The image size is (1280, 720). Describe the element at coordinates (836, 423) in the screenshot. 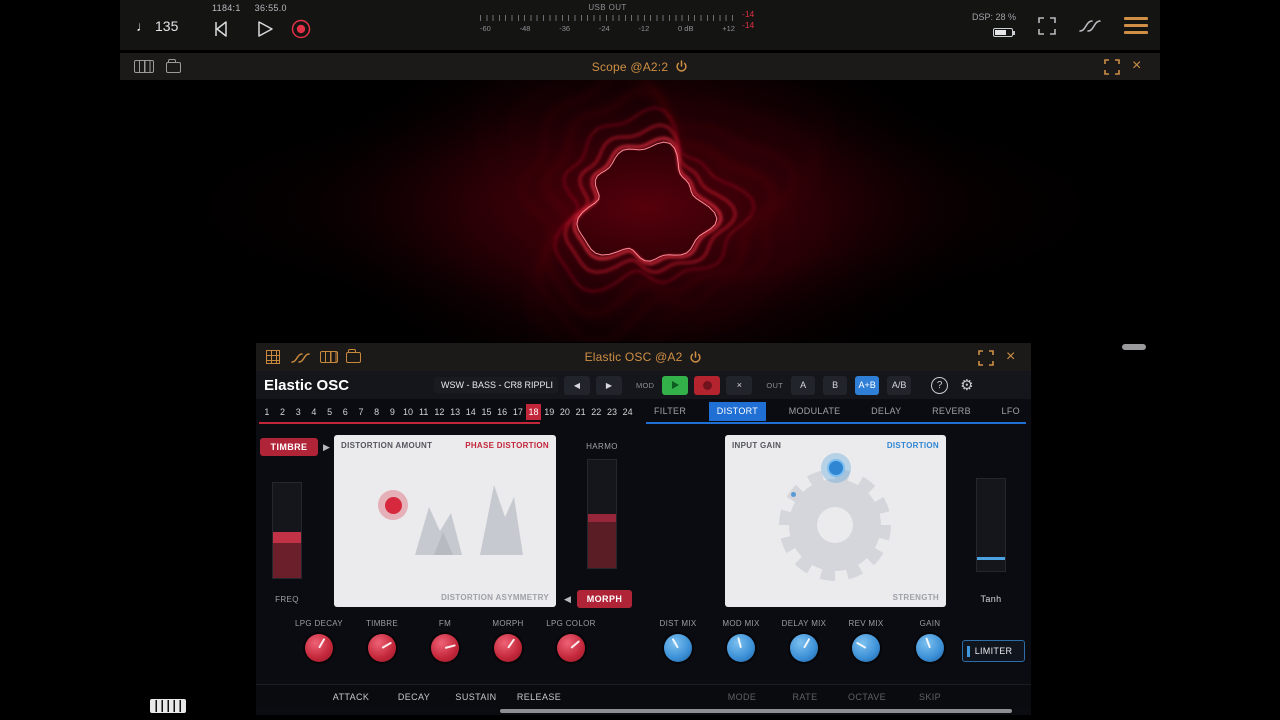

I see `tab-underline` at that location.